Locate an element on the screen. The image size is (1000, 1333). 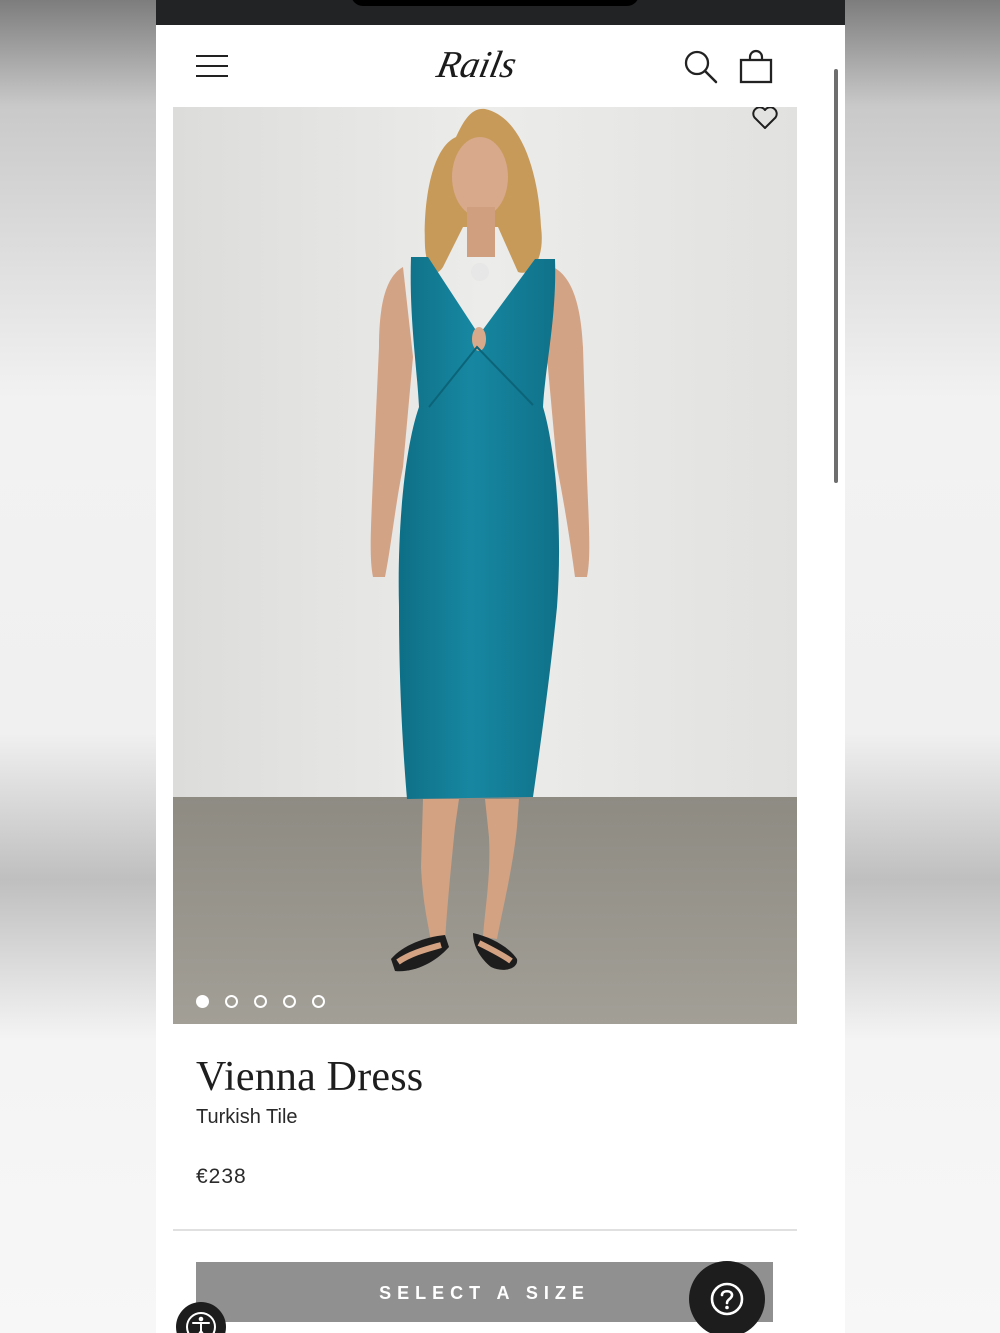
carousel-dots is located at coordinates (260, 1001).